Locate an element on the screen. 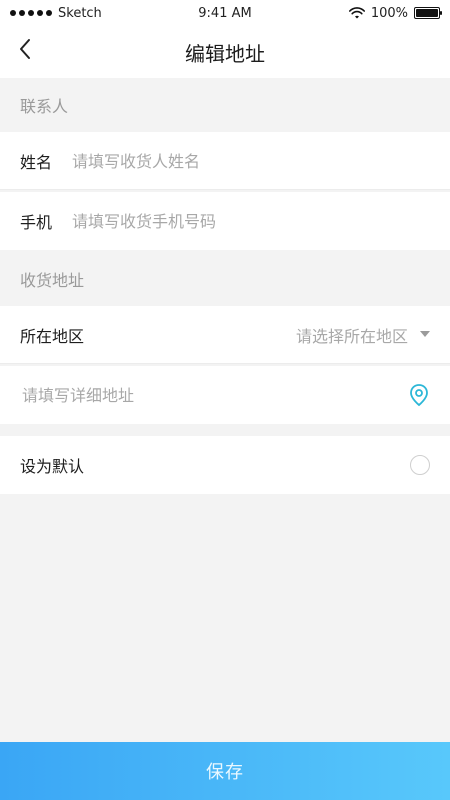 Image resolution: width=450 pixels, height=800 pixels. region-label: 所在地区 is located at coordinates (52, 336).